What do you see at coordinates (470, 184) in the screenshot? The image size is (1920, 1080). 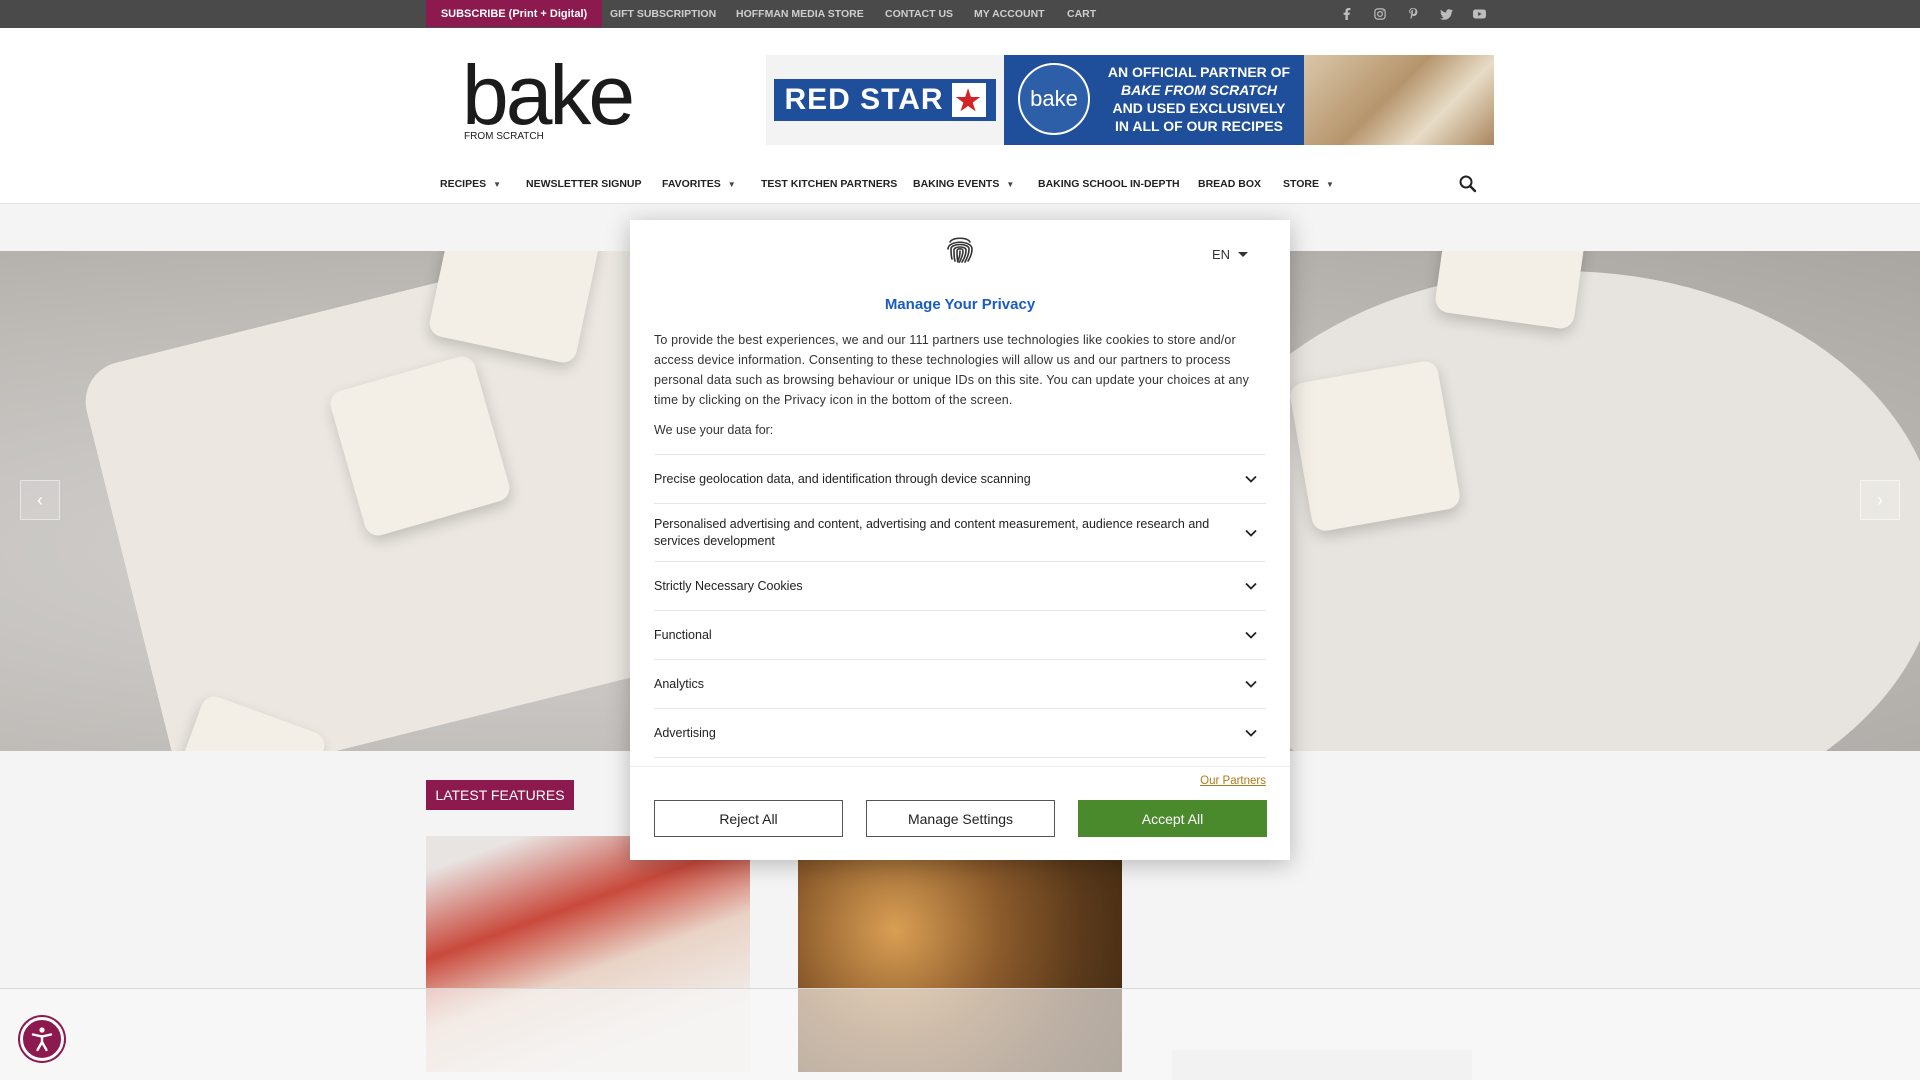 I see `nav-item-recipes: RECIPES ▼` at bounding box center [470, 184].